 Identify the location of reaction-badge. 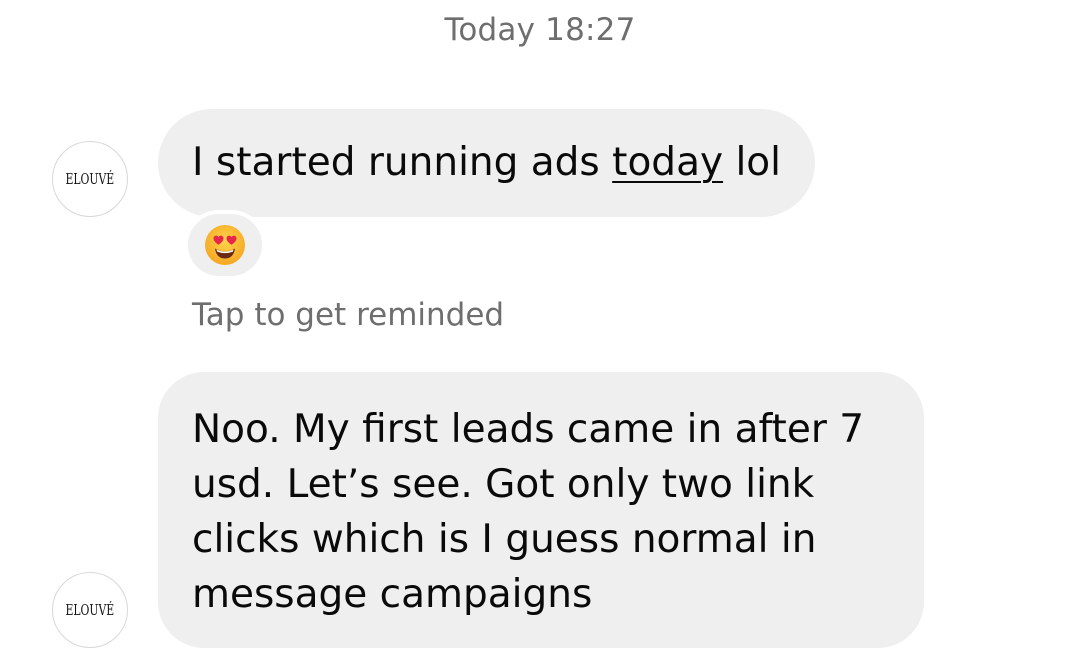
(225, 245).